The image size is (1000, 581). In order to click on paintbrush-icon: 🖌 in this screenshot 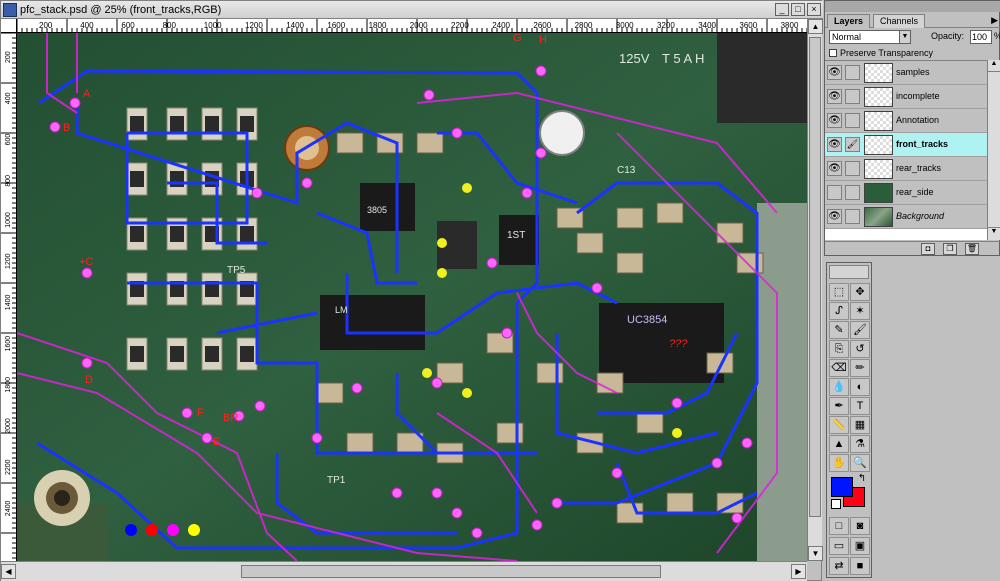, I will do `click(852, 144)`.